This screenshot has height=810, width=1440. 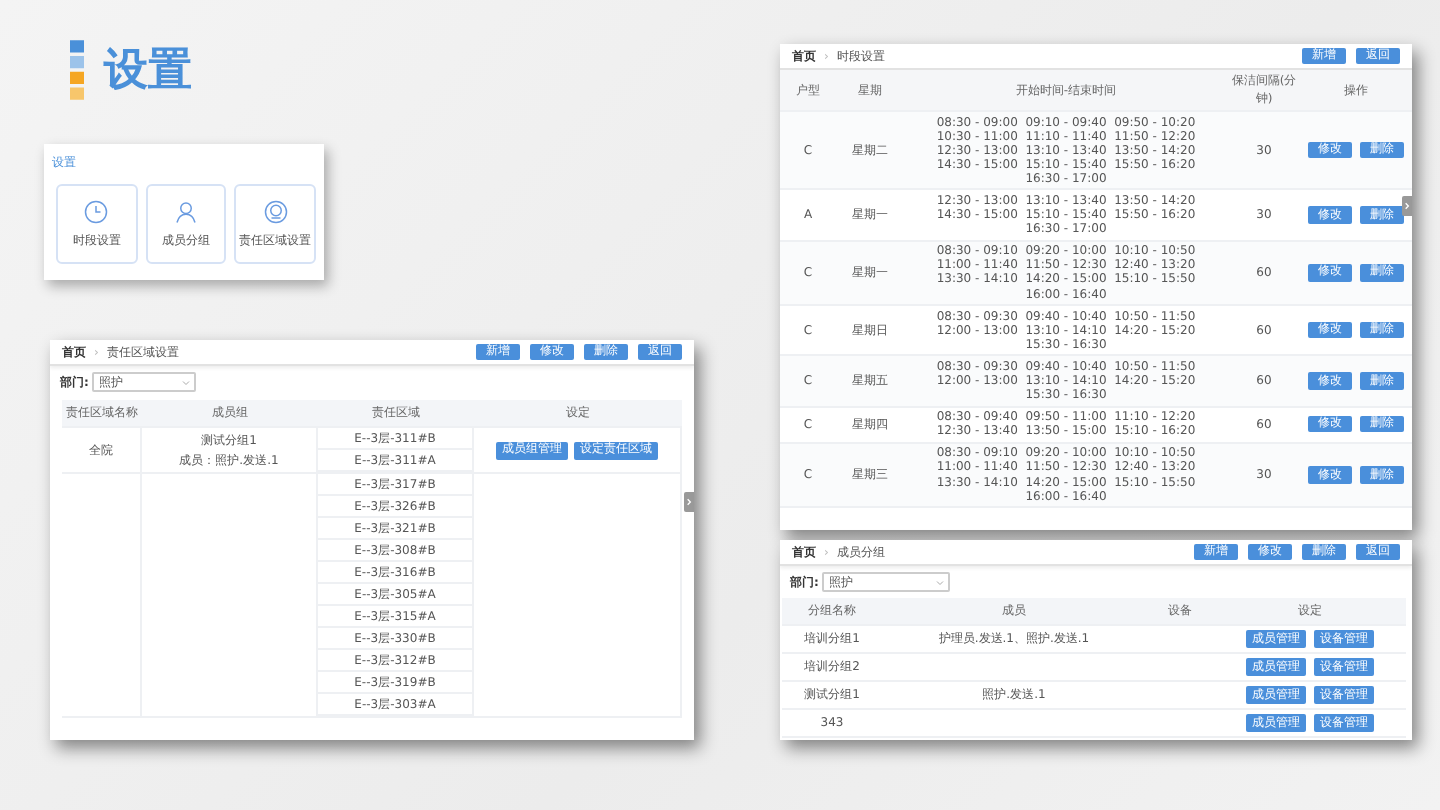 I want to click on accent-bars-icon, so click(x=77, y=70).